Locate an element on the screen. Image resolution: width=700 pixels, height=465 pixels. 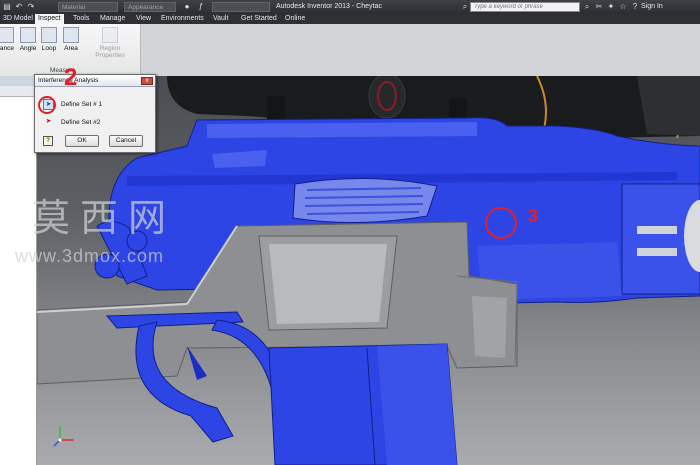
distance-icon is located at coordinates (7, 35).